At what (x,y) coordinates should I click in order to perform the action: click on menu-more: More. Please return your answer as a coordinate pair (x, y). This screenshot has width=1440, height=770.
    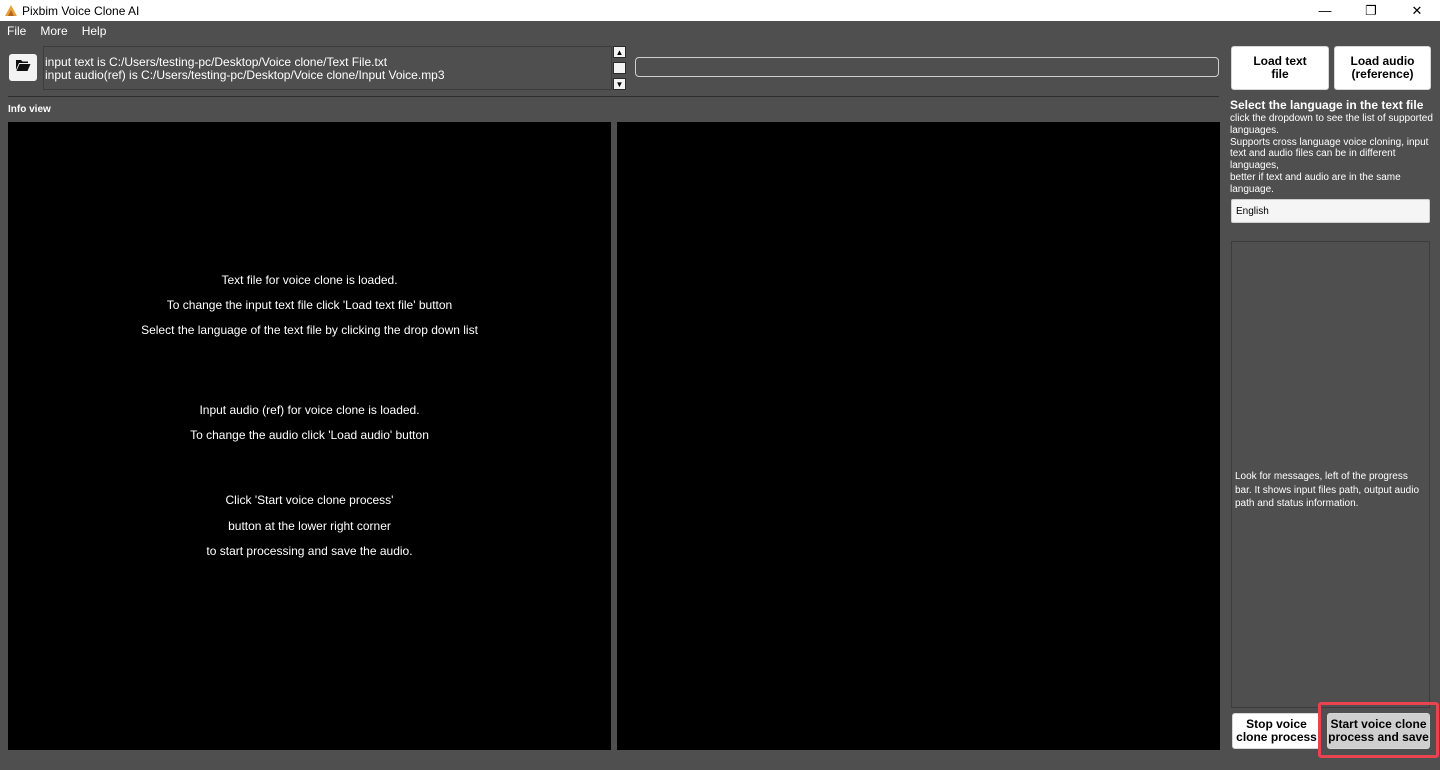
    Looking at the image, I should click on (53, 31).